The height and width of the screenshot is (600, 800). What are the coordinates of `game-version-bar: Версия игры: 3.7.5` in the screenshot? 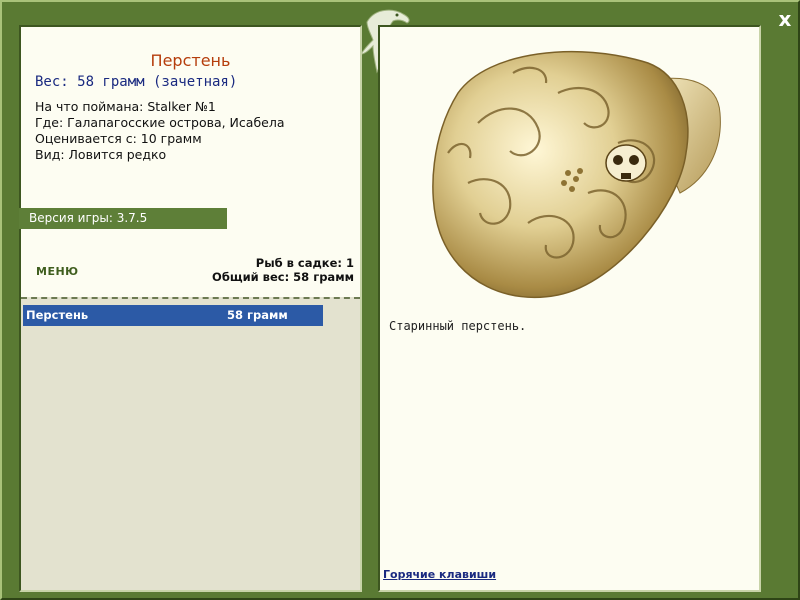 It's located at (123, 218).